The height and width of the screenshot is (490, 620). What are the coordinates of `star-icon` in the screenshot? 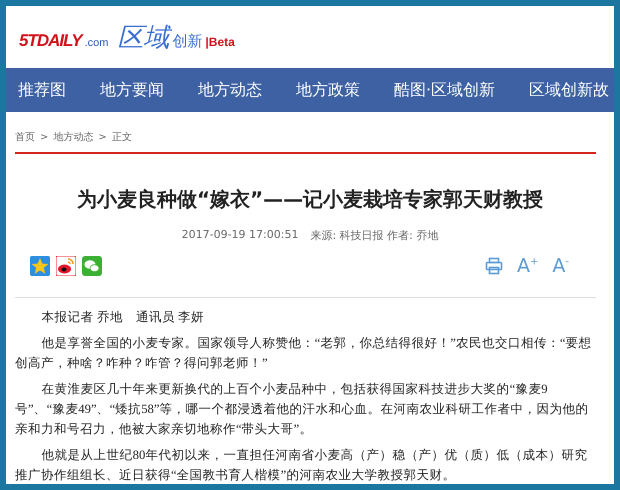 It's located at (40, 266).